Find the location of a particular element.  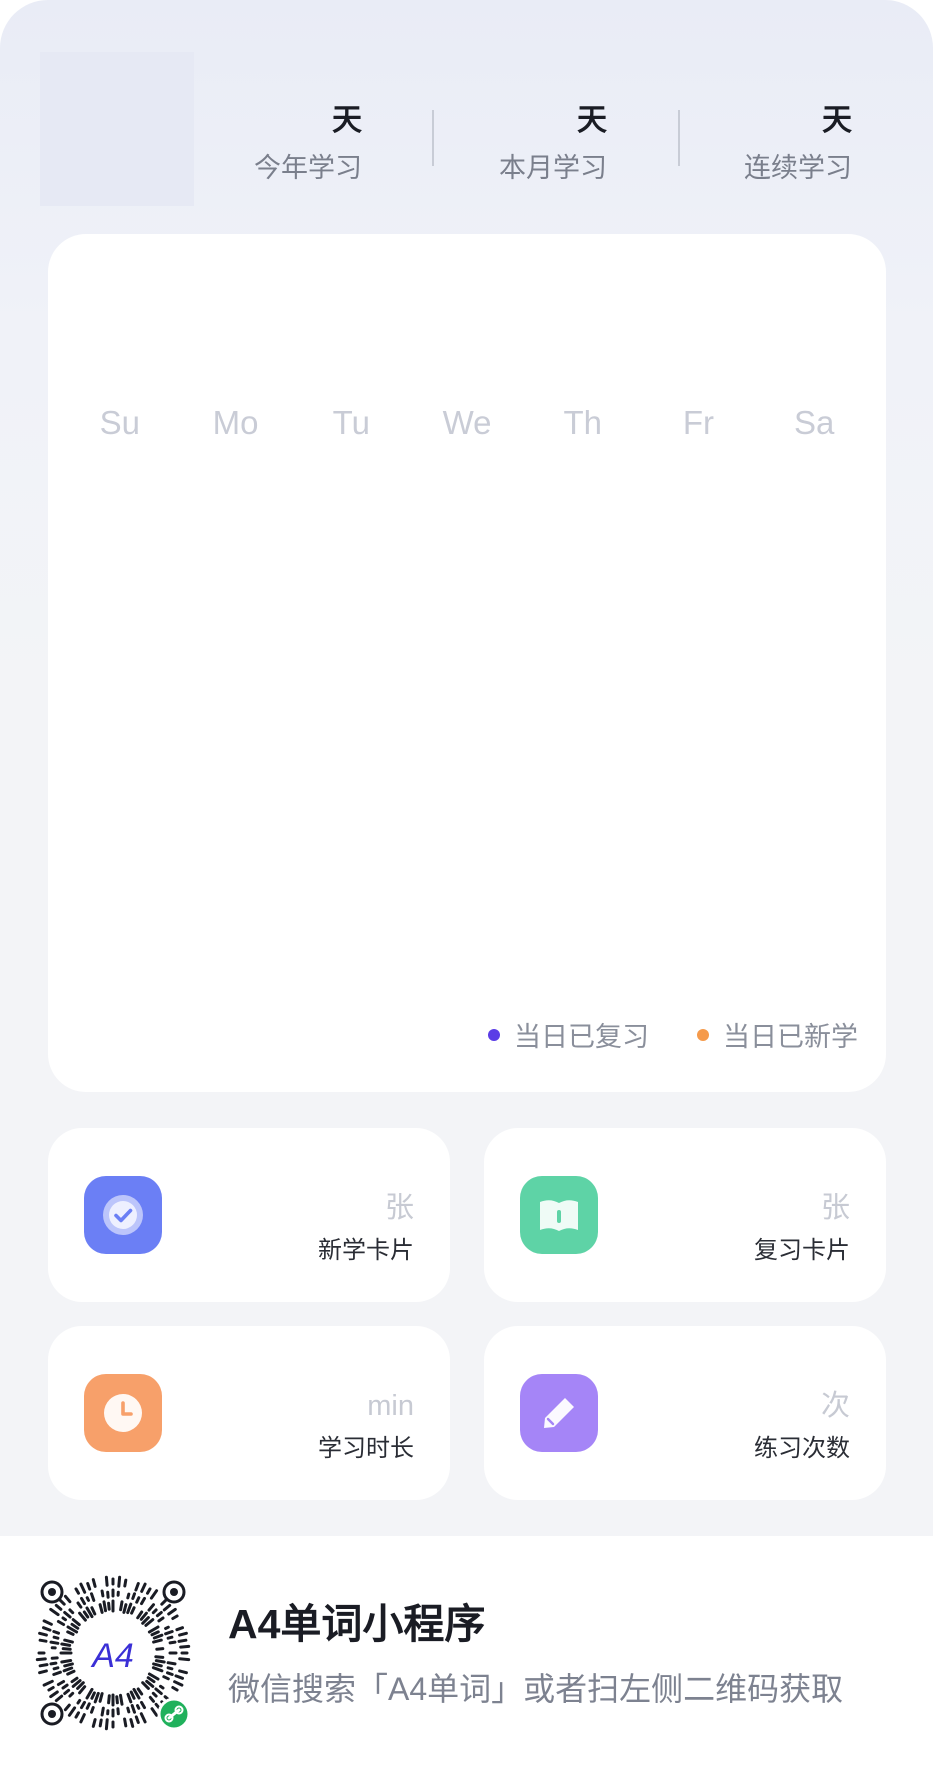

legend-label: 当日已复习 is located at coordinates (581, 1037).